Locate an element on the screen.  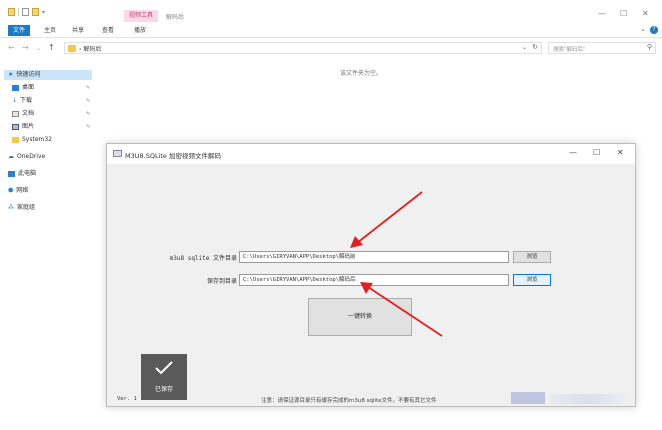
search-icon: ⚲ is located at coordinates (649, 47).